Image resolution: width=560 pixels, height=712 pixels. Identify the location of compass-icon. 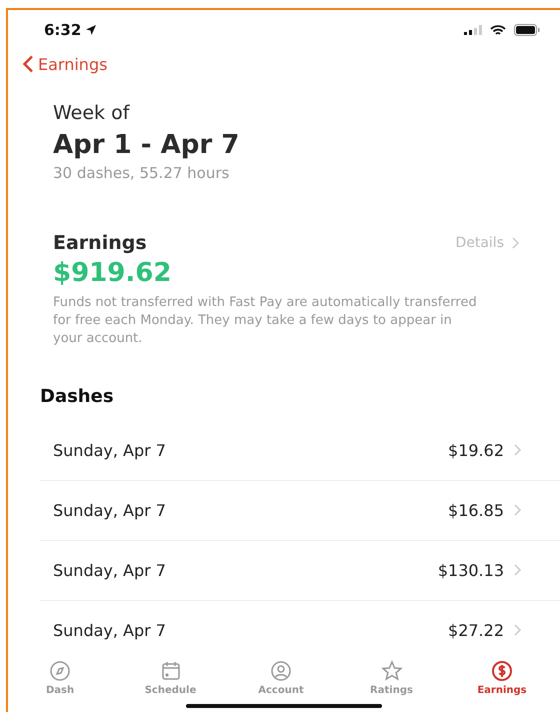
(60, 671).